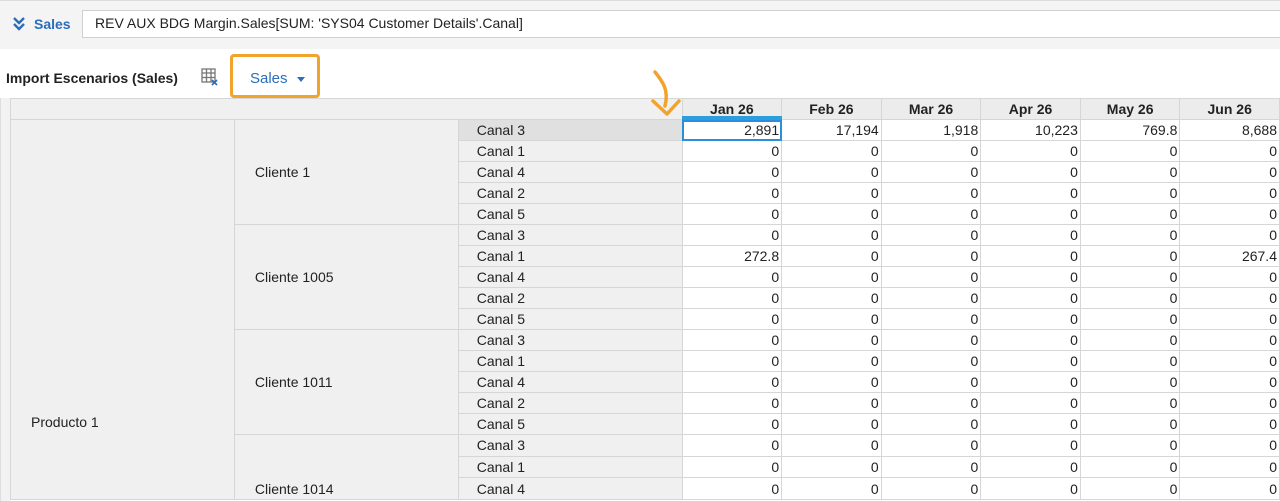 The image size is (1280, 501). What do you see at coordinates (275, 76) in the screenshot?
I see `scenario-dropdown: Sales` at bounding box center [275, 76].